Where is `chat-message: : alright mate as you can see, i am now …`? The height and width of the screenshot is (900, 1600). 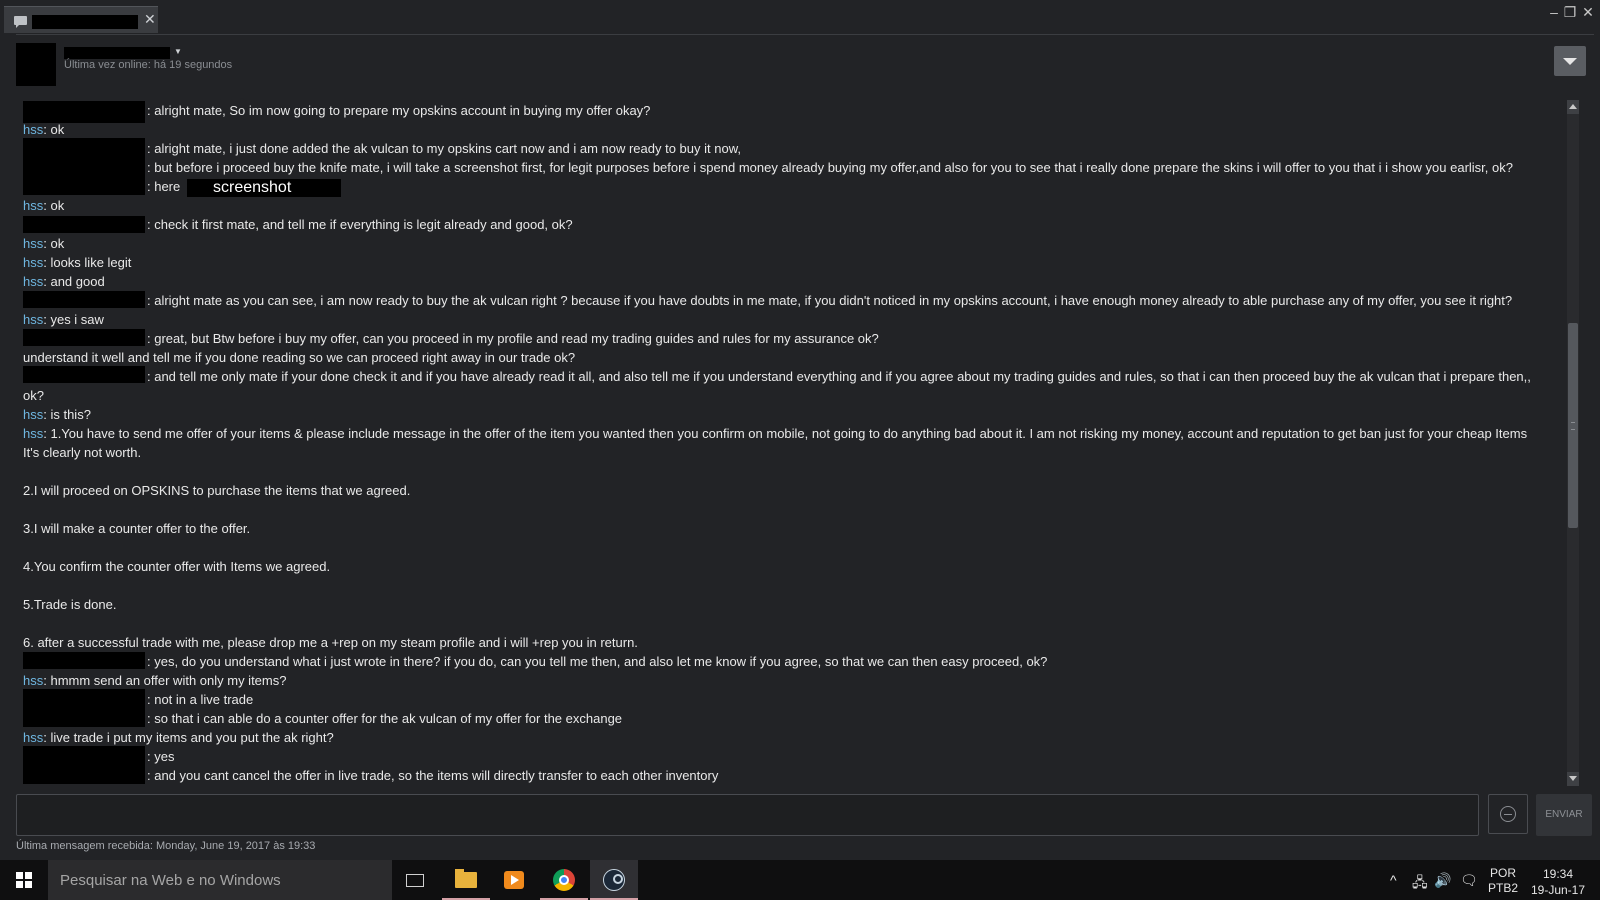
chat-message: : alright mate as you can see, i am now … is located at coordinates (830, 300).